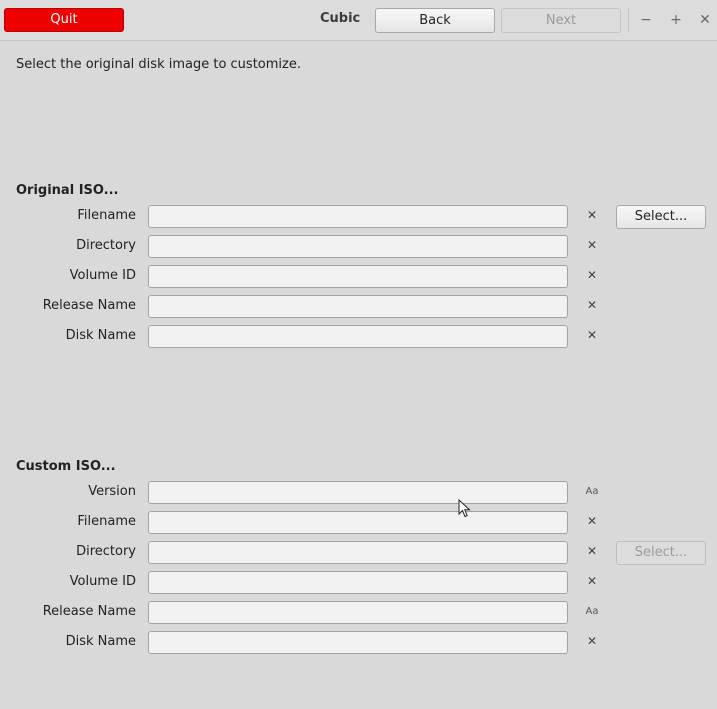 The image size is (717, 709). I want to click on app-title: Cubic, so click(340, 18).